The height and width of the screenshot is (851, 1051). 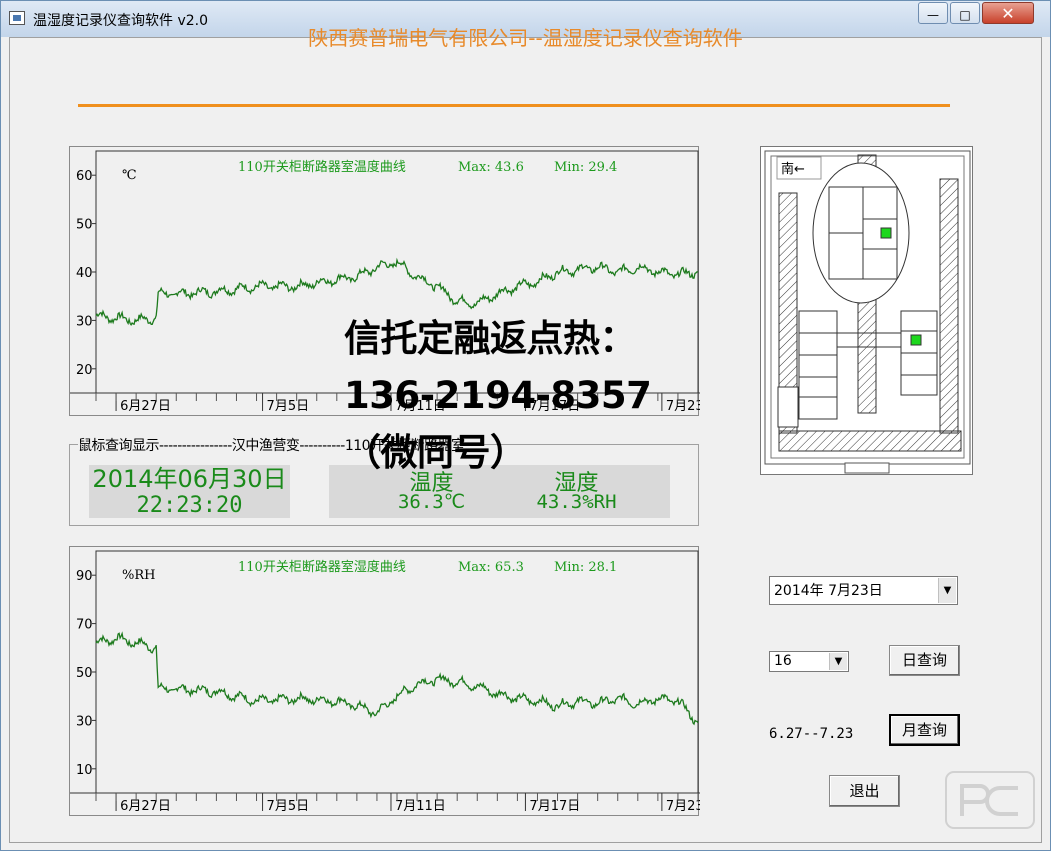 I want to click on temperature-y-tick-label: 30, so click(x=84, y=321).